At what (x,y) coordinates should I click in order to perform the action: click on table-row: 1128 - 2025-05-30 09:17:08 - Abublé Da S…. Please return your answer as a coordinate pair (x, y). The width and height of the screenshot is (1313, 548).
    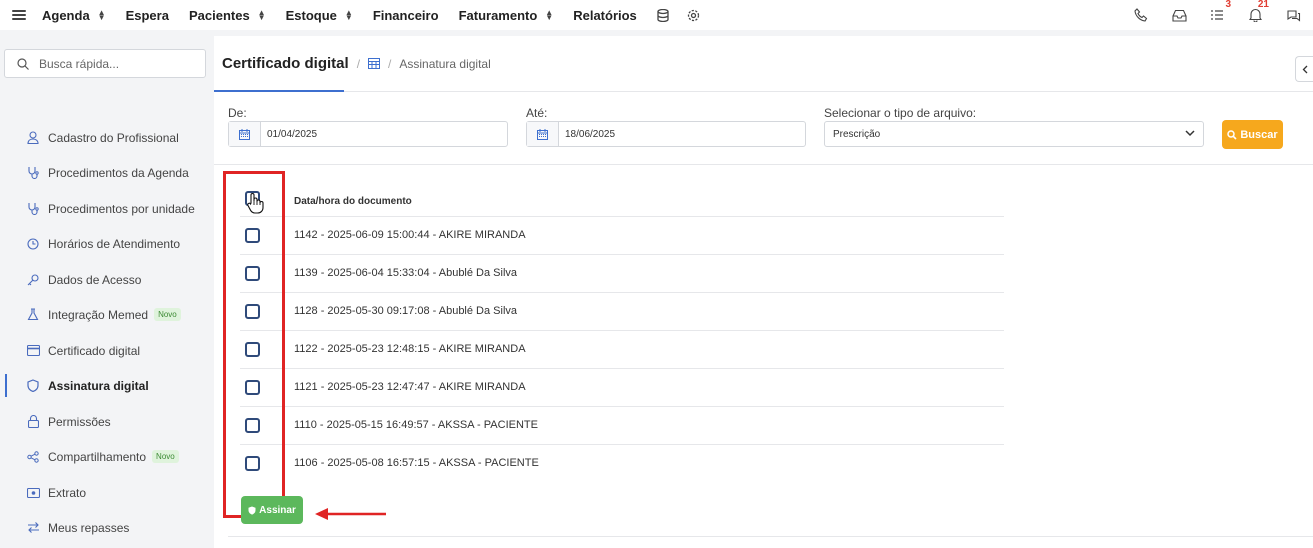
    Looking at the image, I should click on (622, 311).